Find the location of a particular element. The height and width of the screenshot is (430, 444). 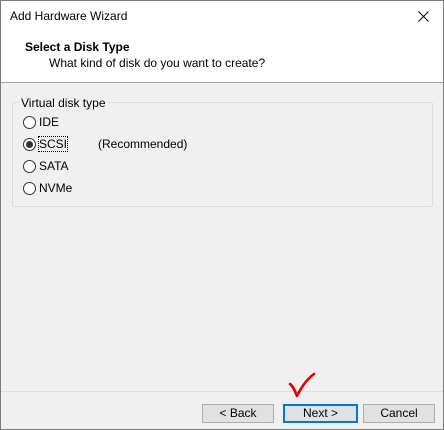

radio-option-ide: IDE is located at coordinates (41, 122).